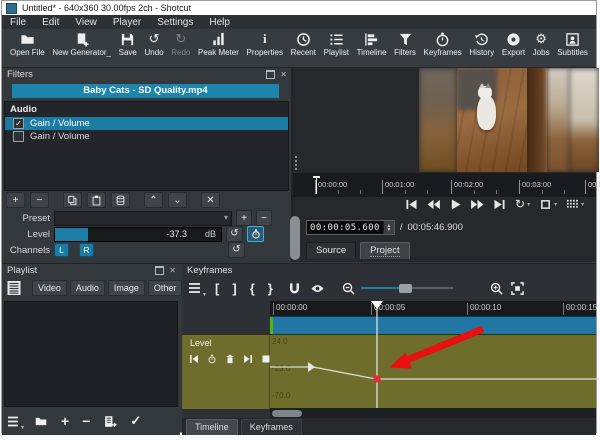 The width and height of the screenshot is (600, 440). I want to click on tab-source: Source, so click(331, 250).